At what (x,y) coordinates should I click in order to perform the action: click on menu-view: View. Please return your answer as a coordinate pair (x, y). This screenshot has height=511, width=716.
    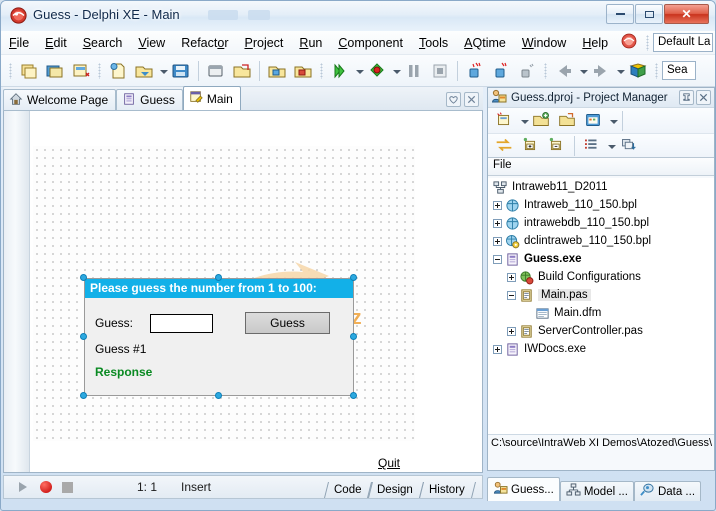
    Looking at the image, I should click on (151, 43).